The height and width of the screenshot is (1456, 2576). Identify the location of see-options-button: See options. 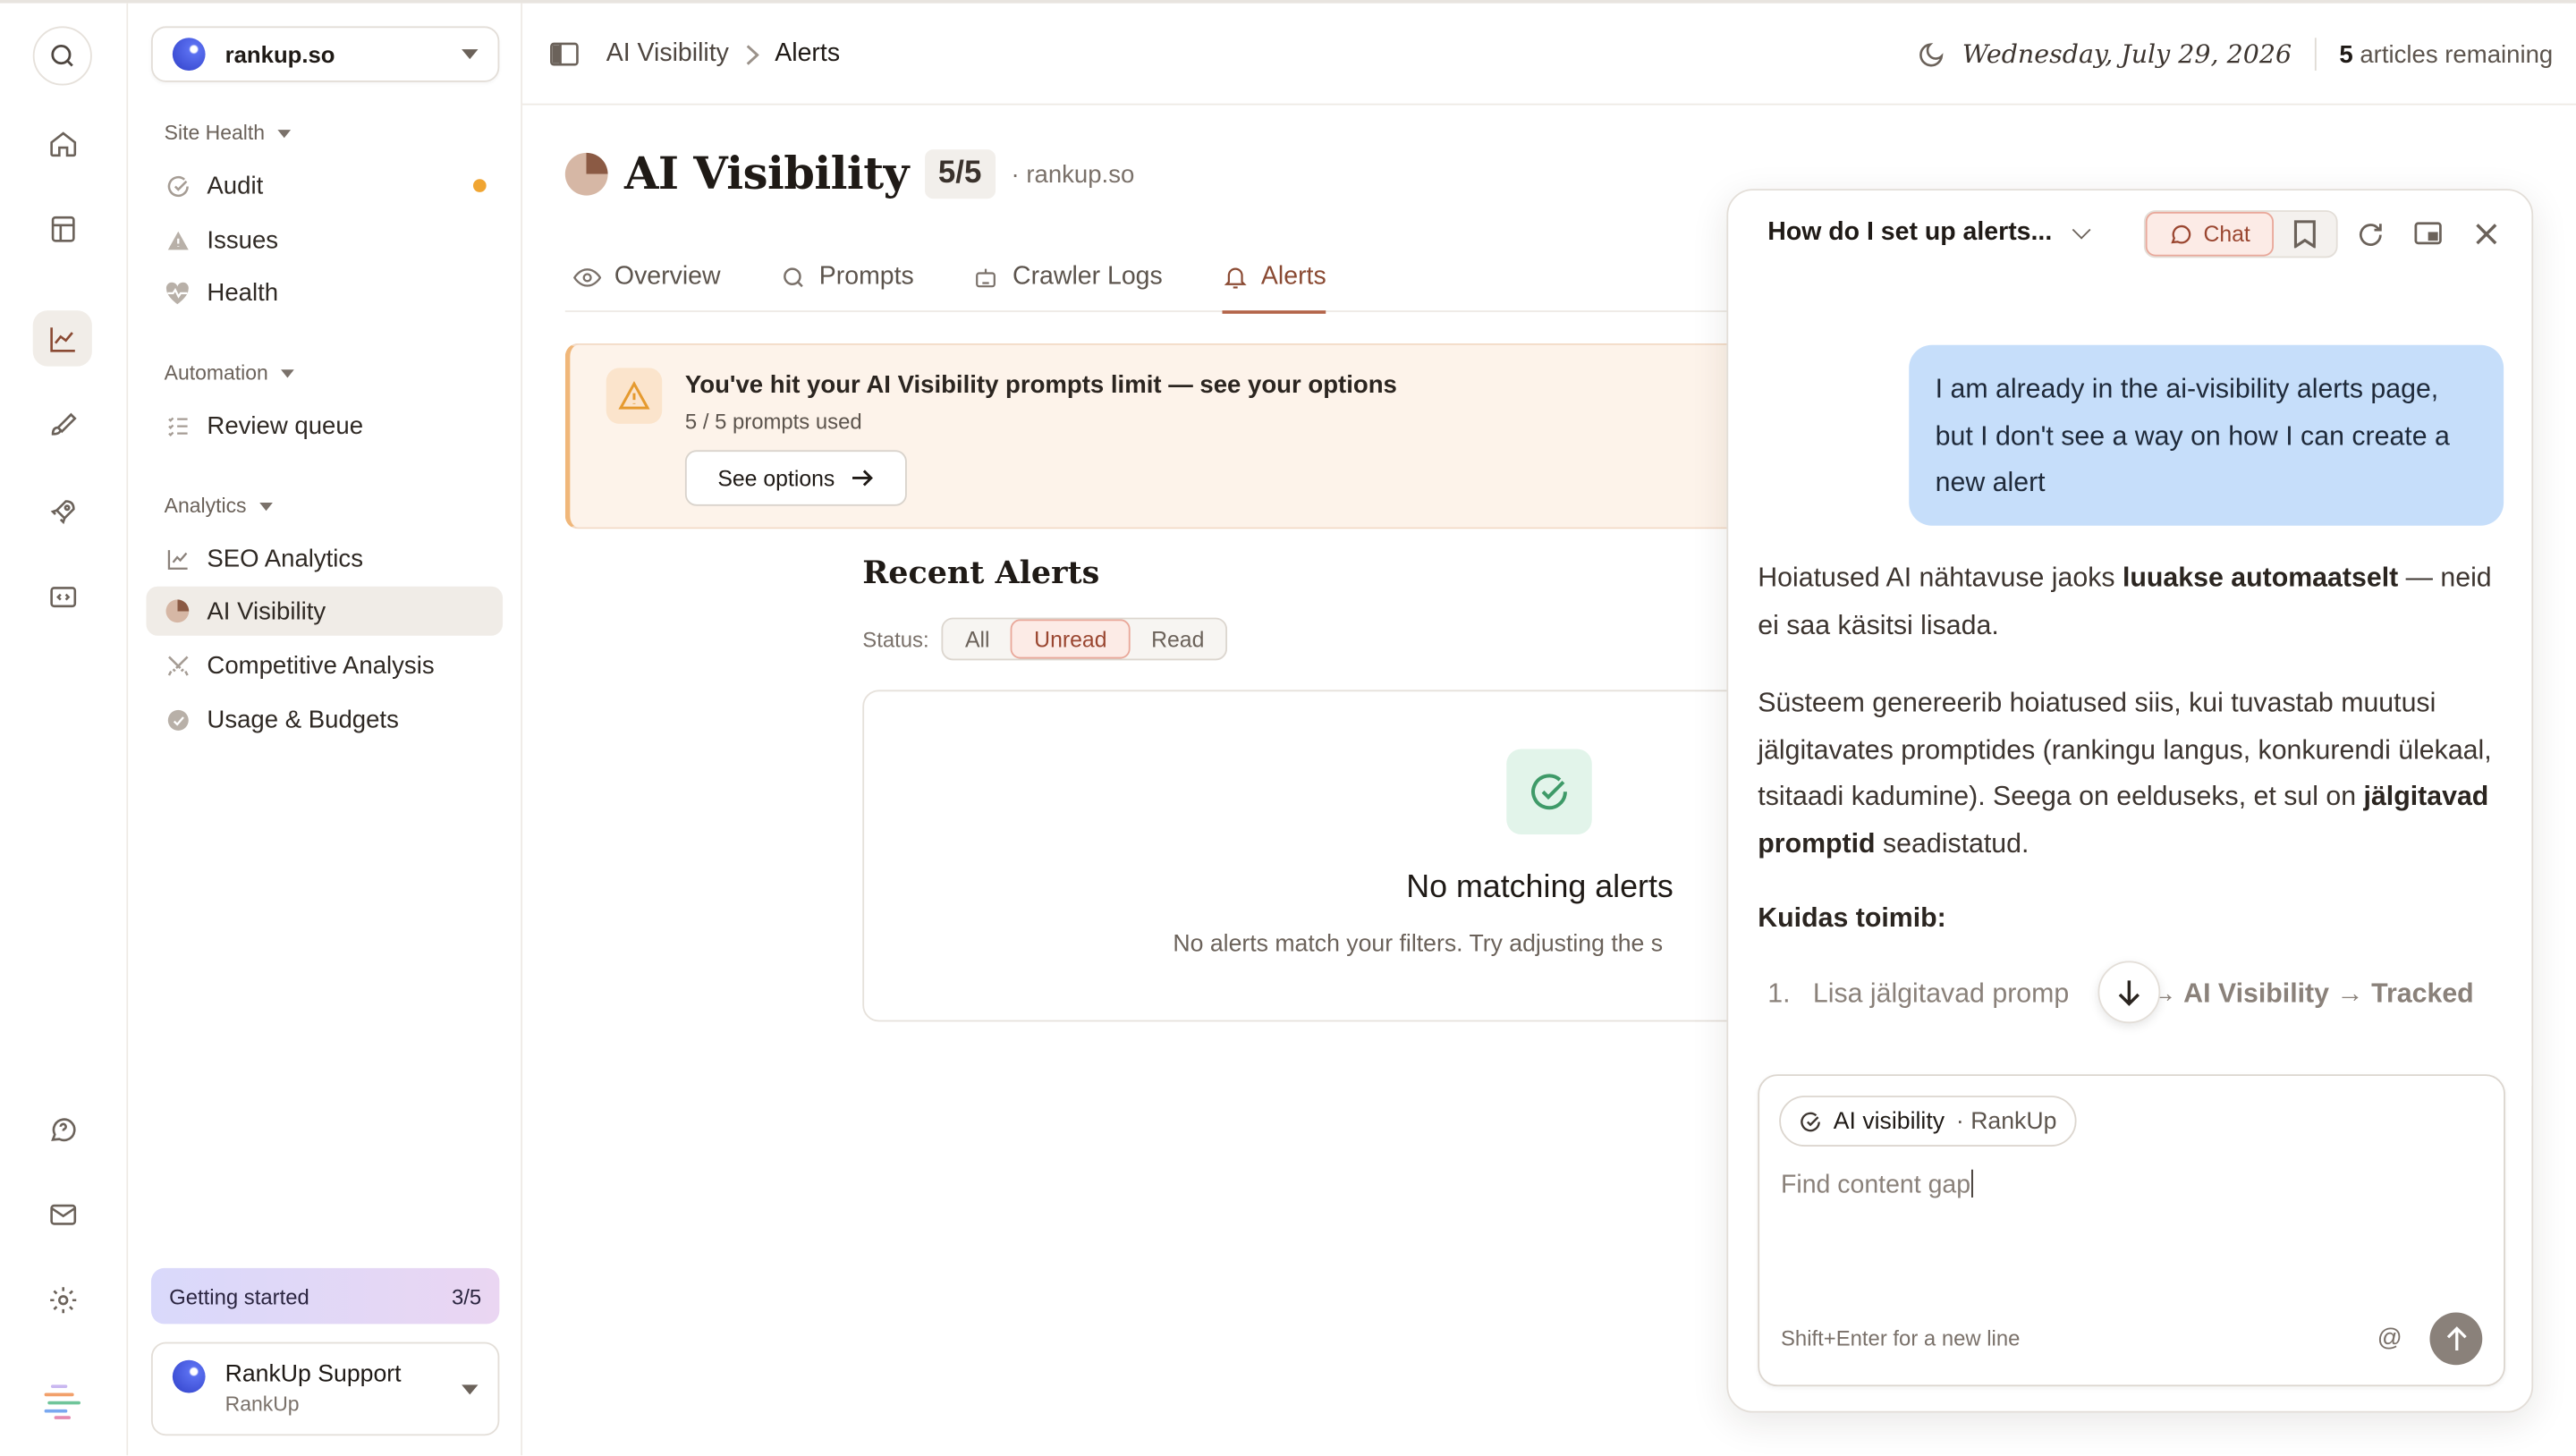
(795, 478).